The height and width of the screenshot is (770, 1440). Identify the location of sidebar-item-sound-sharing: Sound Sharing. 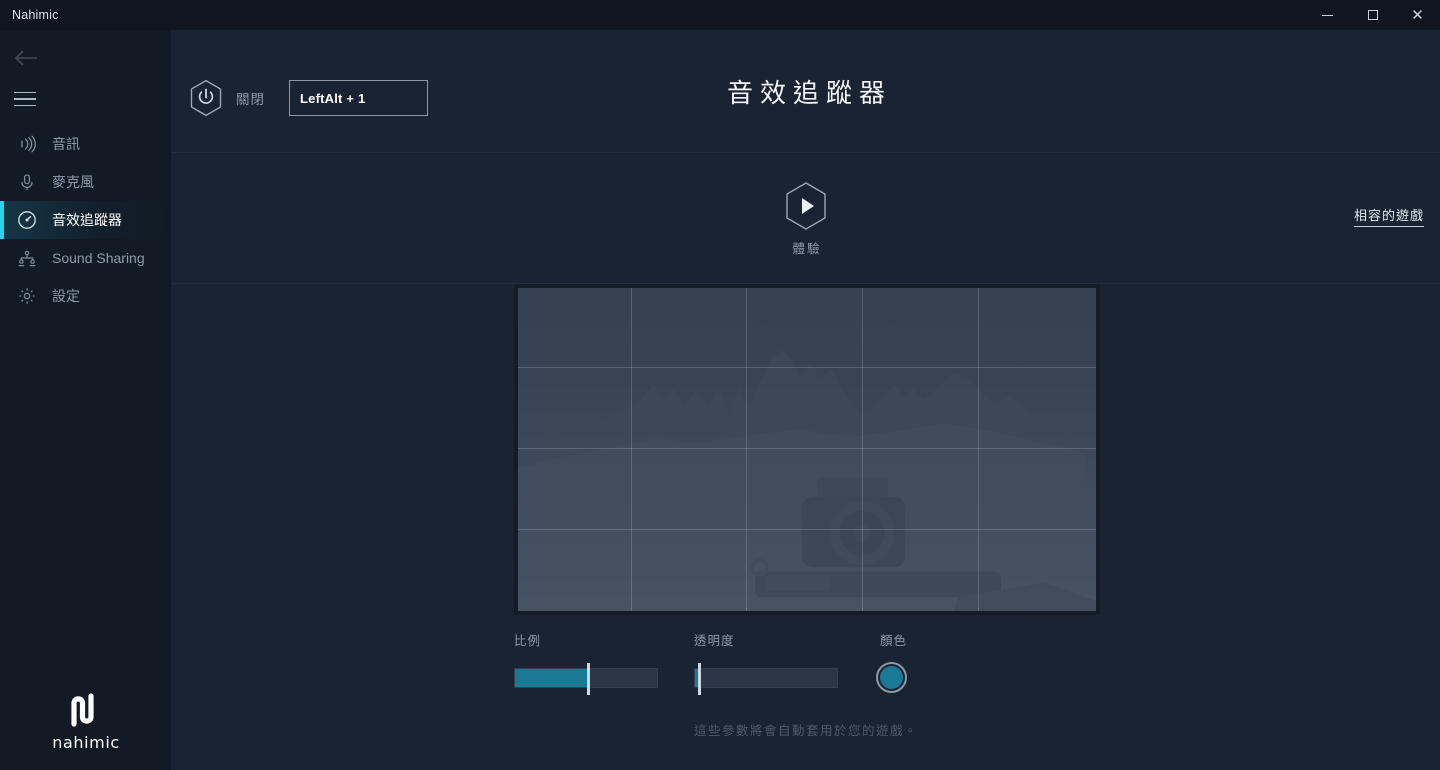
(86, 258).